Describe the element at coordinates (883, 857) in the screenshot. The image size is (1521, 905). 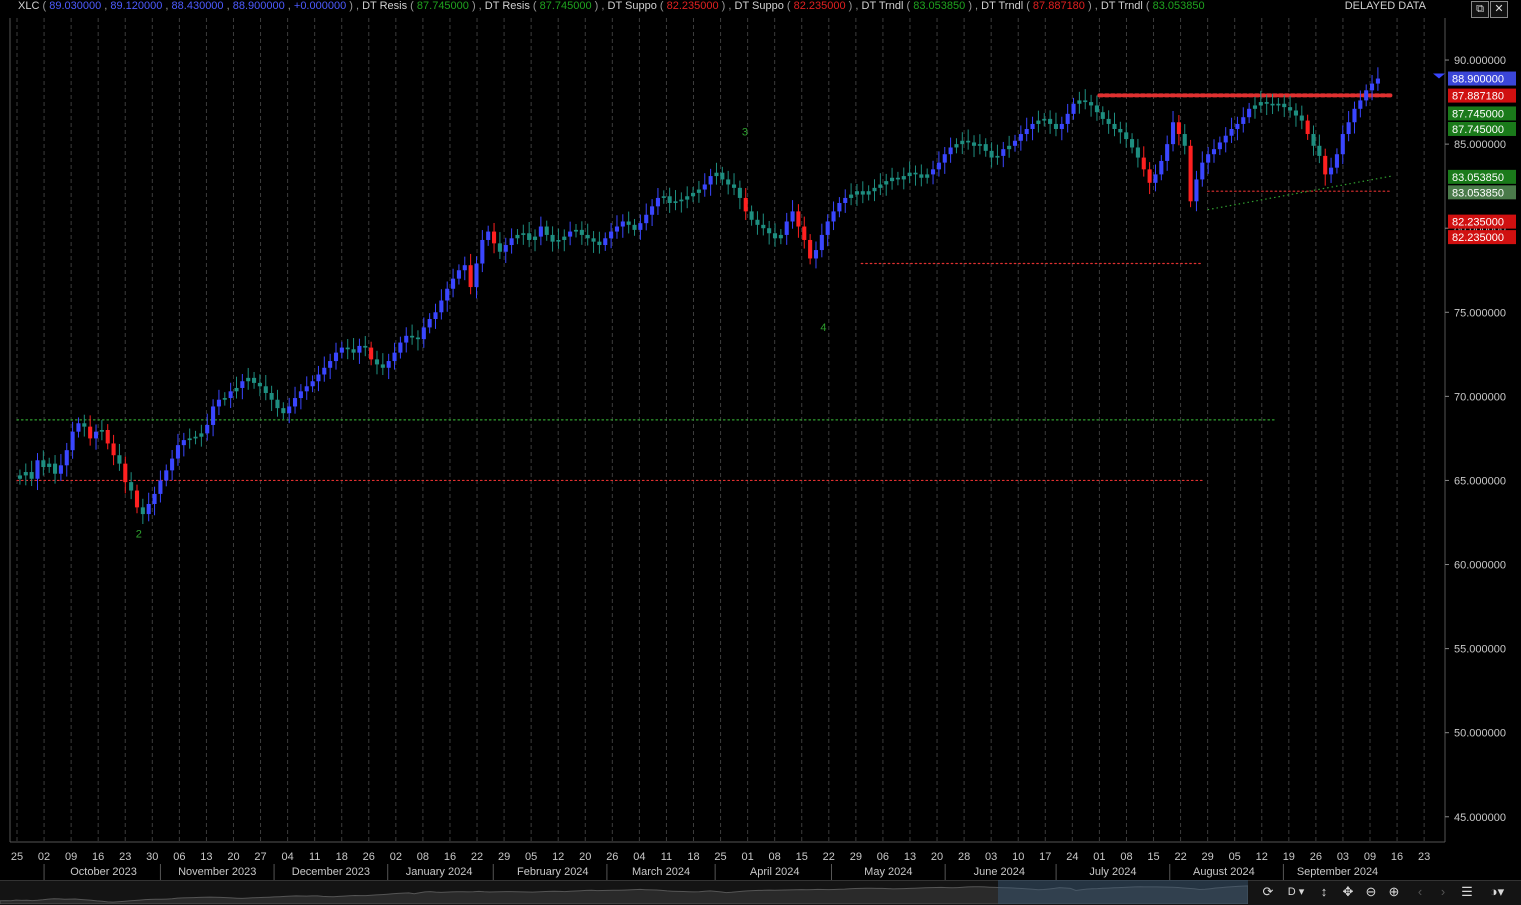
I see `date-tick-label: 06` at that location.